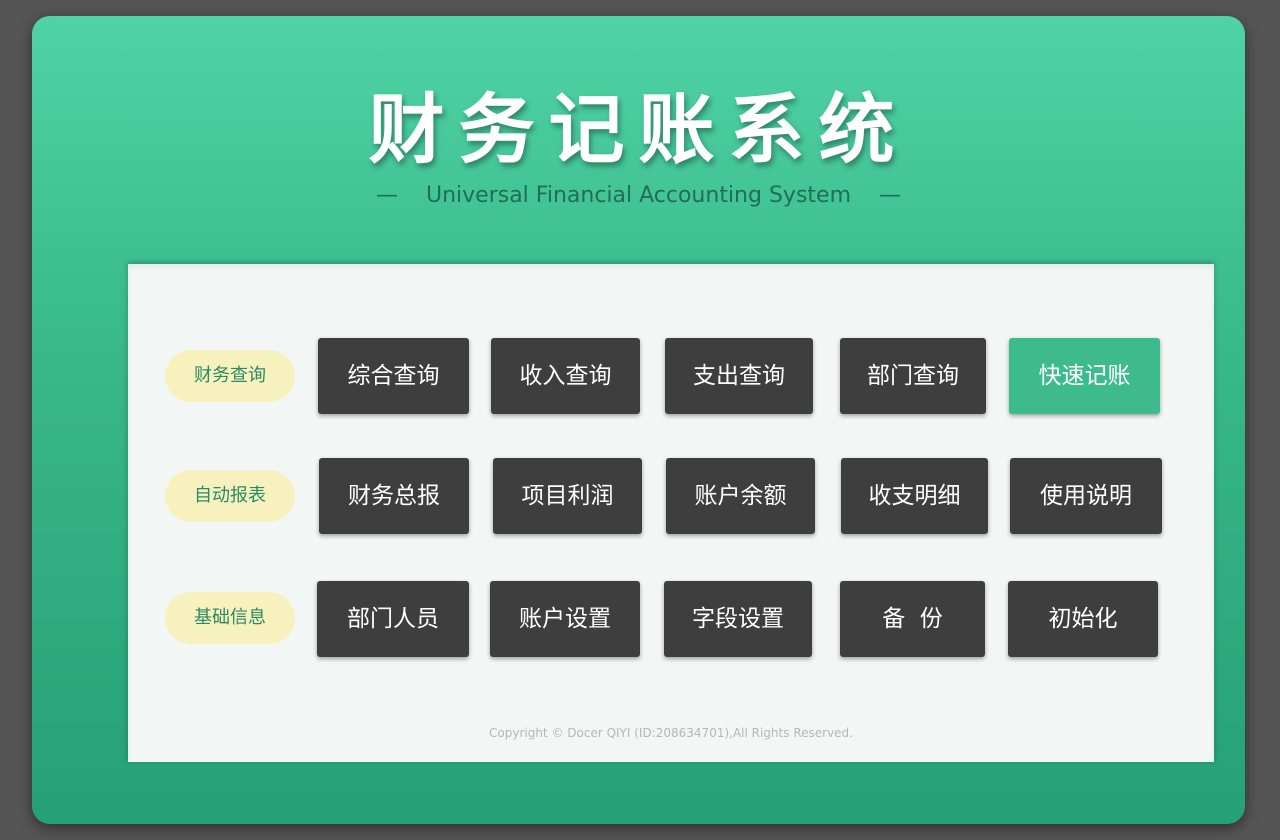 This screenshot has width=1280, height=840. What do you see at coordinates (565, 619) in the screenshot?
I see `account-settings-button: 账户设置` at bounding box center [565, 619].